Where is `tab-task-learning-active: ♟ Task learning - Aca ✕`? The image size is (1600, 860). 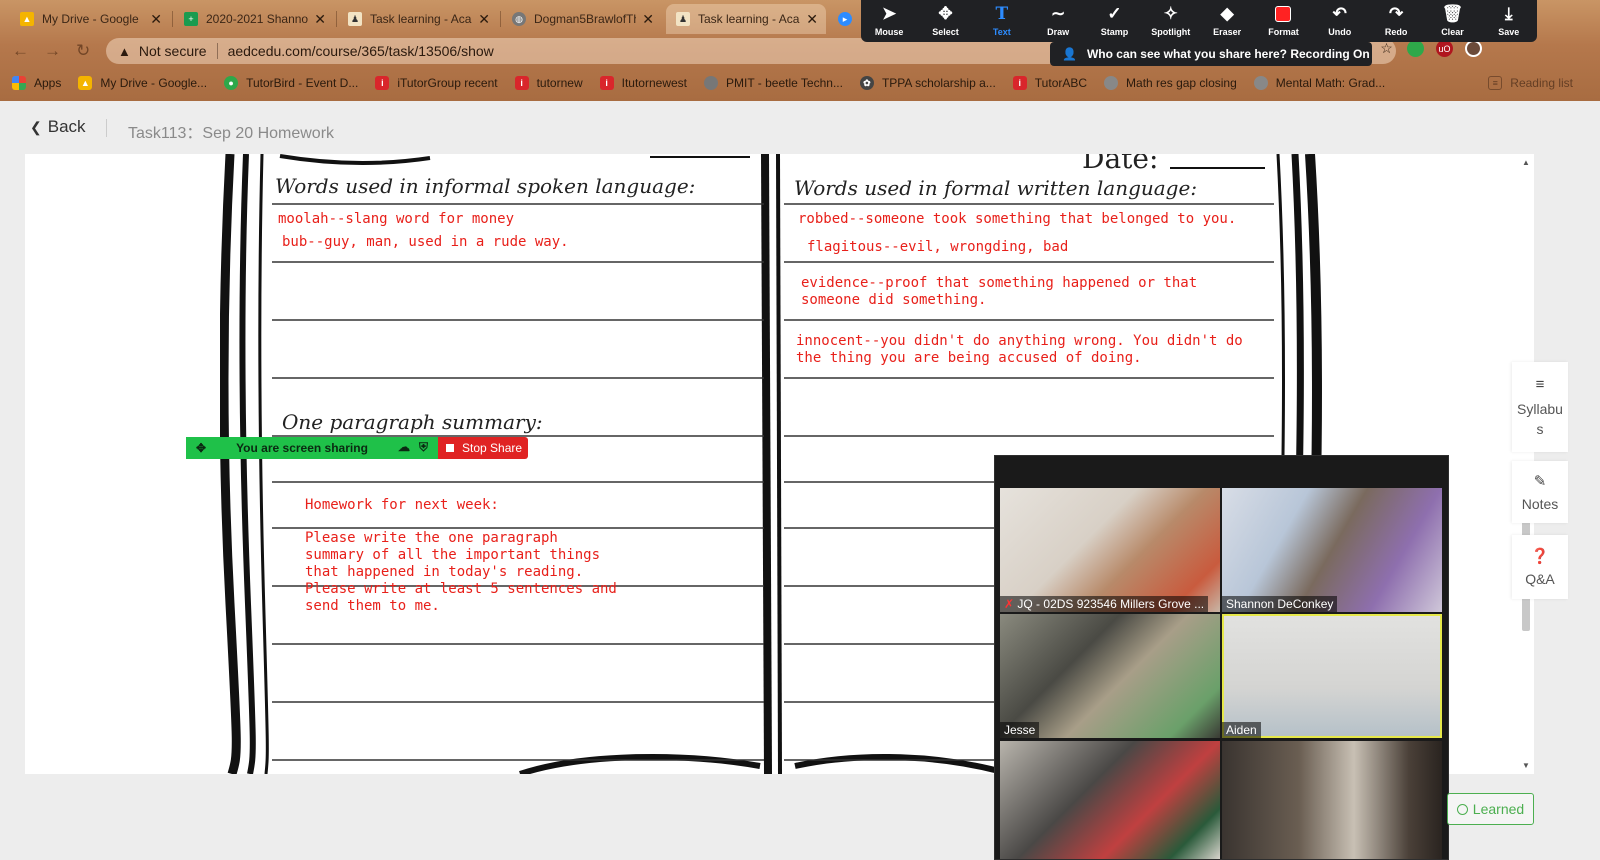 tab-task-learning-active: ♟ Task learning - Aca ✕ is located at coordinates (746, 19).